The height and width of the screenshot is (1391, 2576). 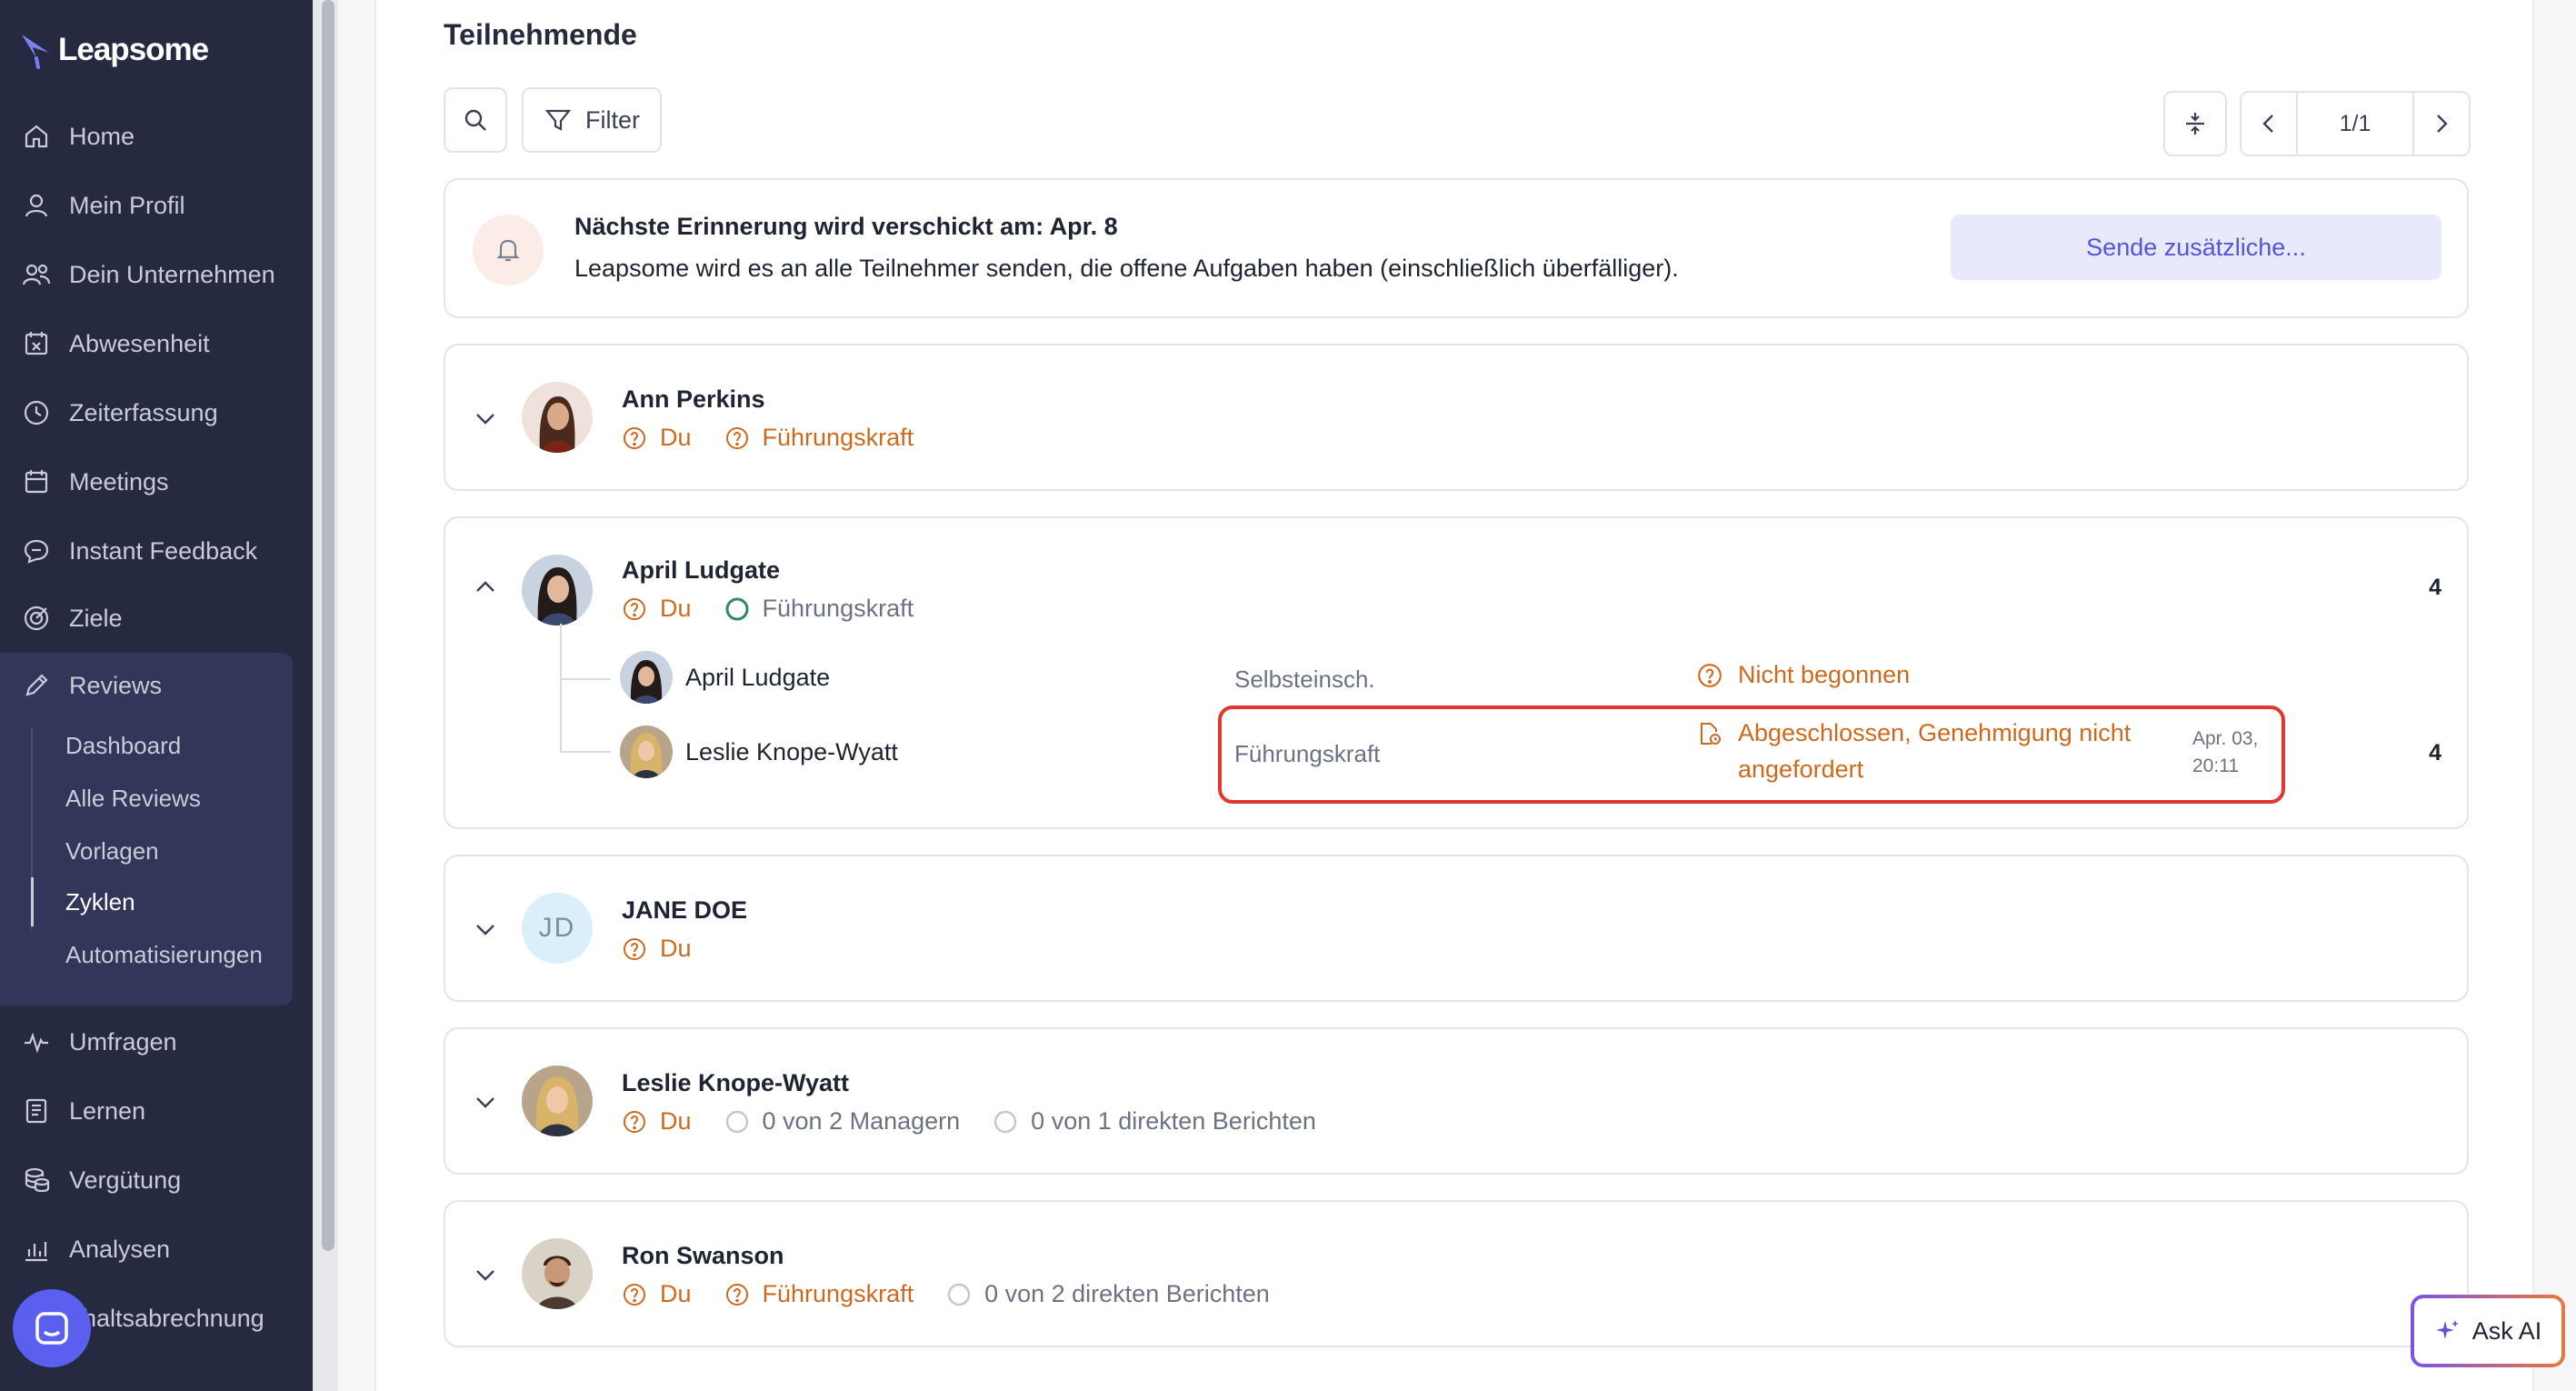 What do you see at coordinates (735, 1083) in the screenshot?
I see `participant-name: Leslie Knope-Wyatt` at bounding box center [735, 1083].